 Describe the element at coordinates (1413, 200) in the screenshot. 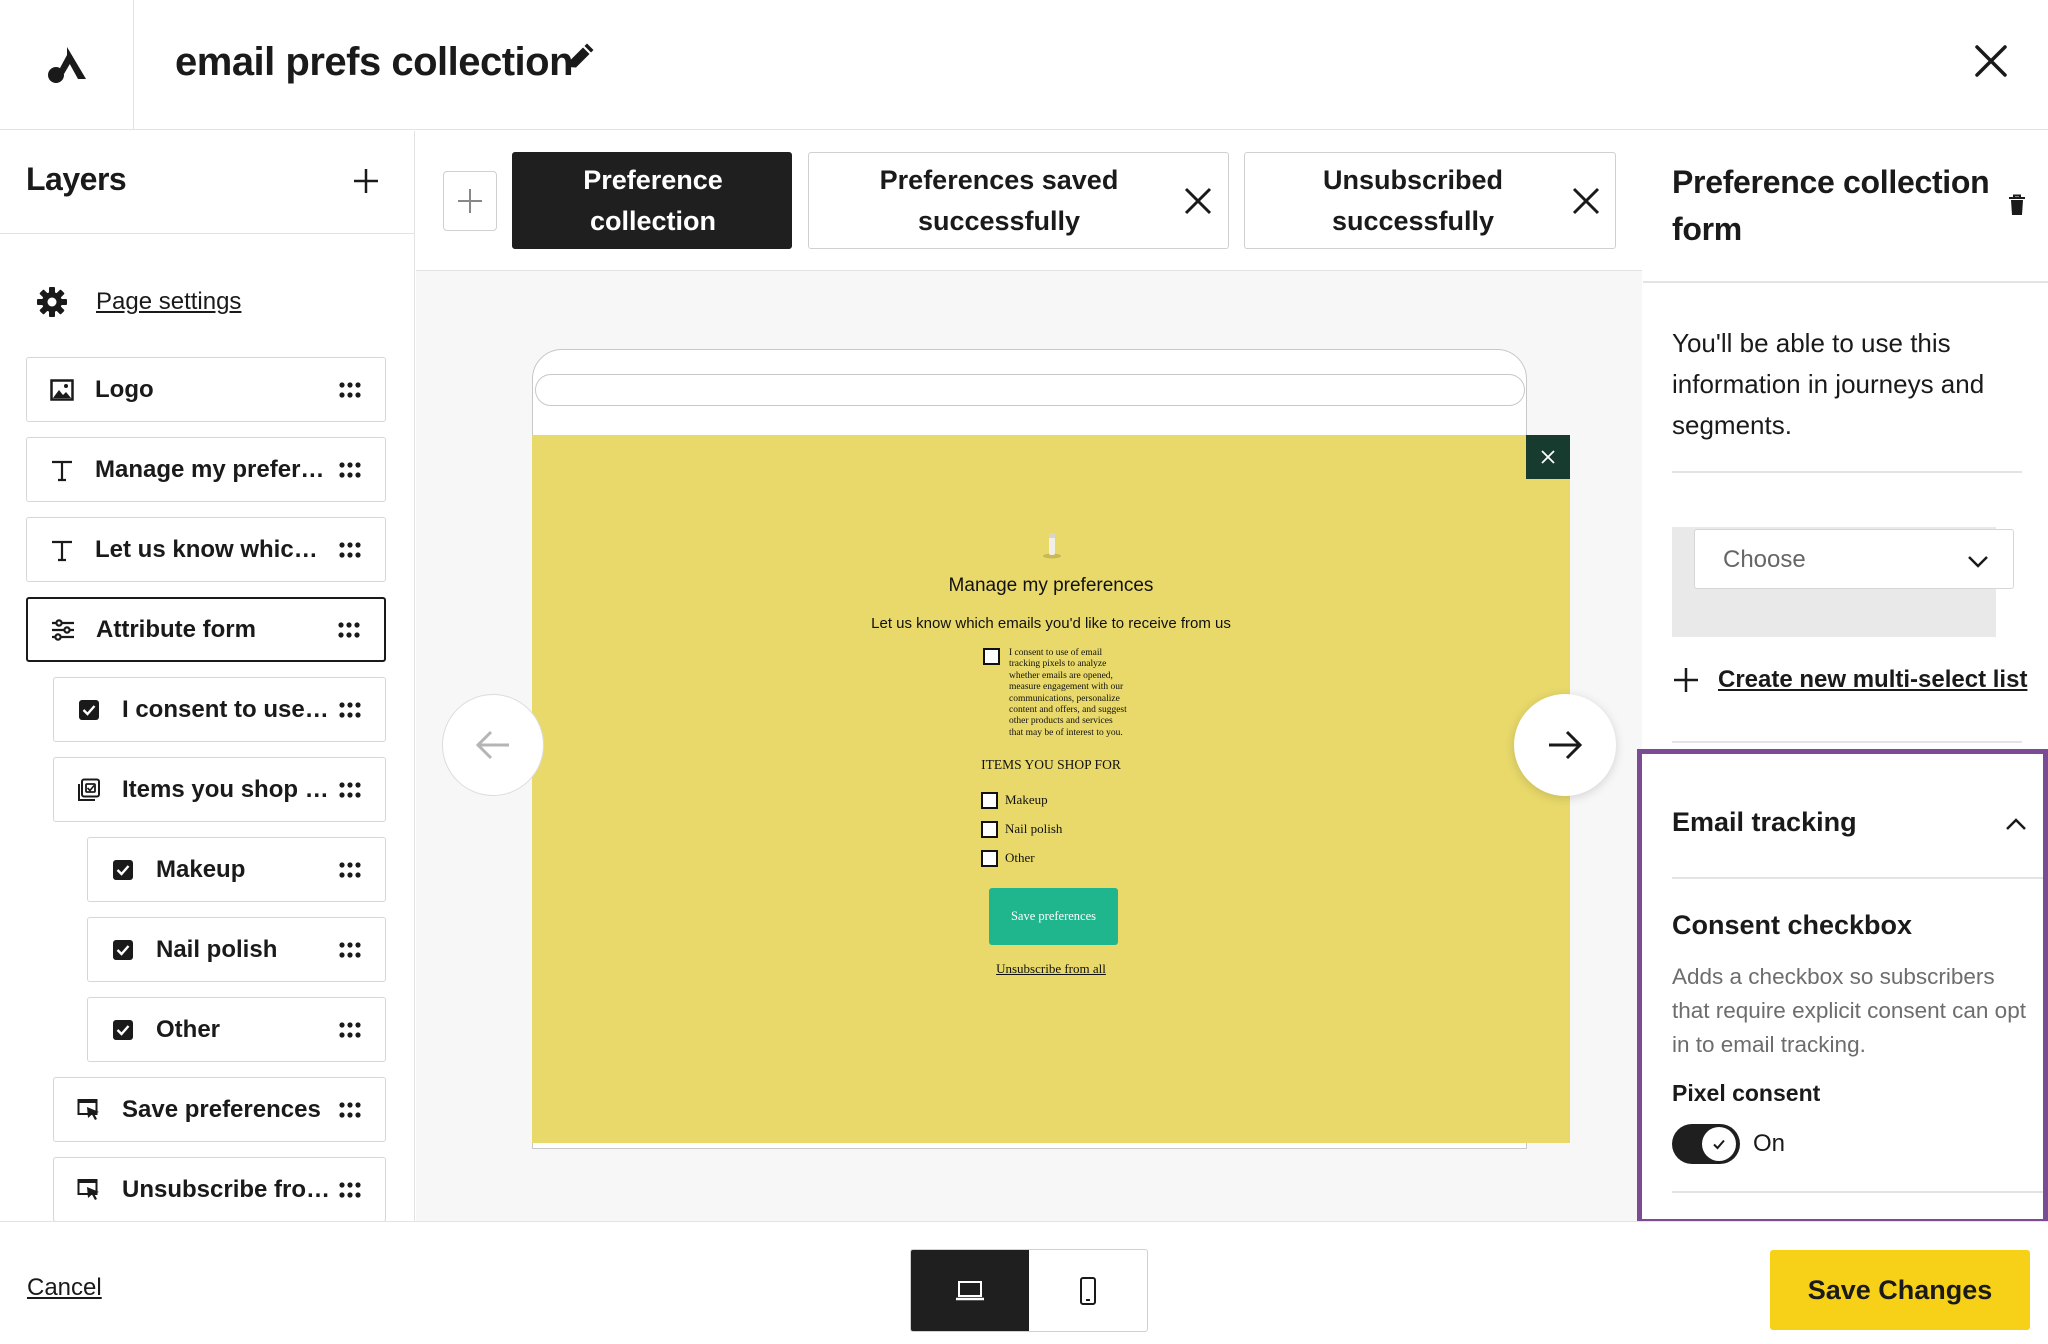

I see `tab-label: Unsubscribed successfully` at that location.